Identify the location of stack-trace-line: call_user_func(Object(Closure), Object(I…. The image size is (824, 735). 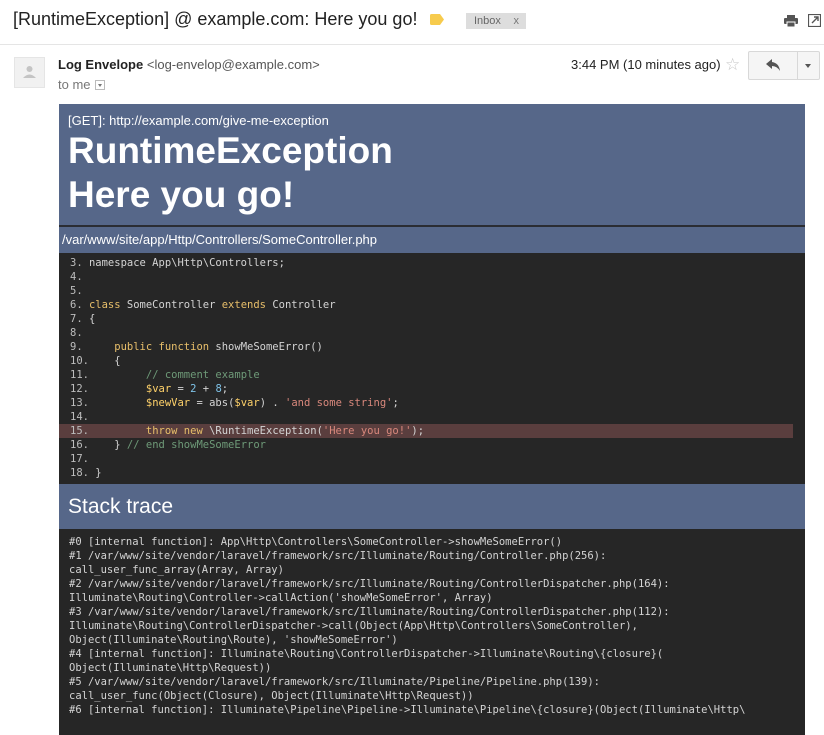
(271, 696).